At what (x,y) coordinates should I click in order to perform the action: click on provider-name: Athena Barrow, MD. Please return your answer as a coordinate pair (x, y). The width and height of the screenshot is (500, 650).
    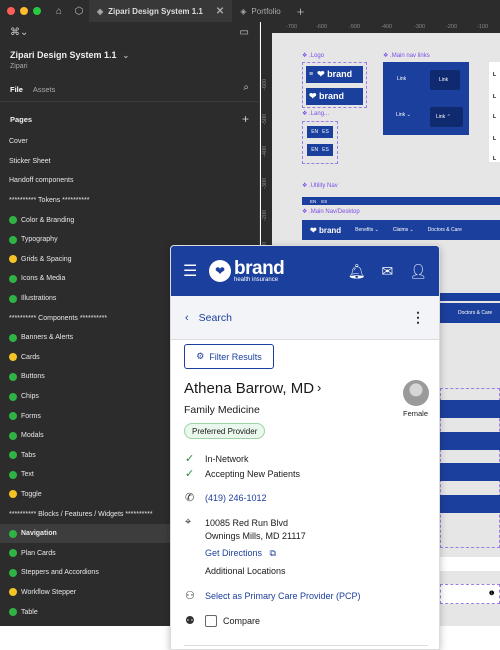
    Looking at the image, I should click on (249, 388).